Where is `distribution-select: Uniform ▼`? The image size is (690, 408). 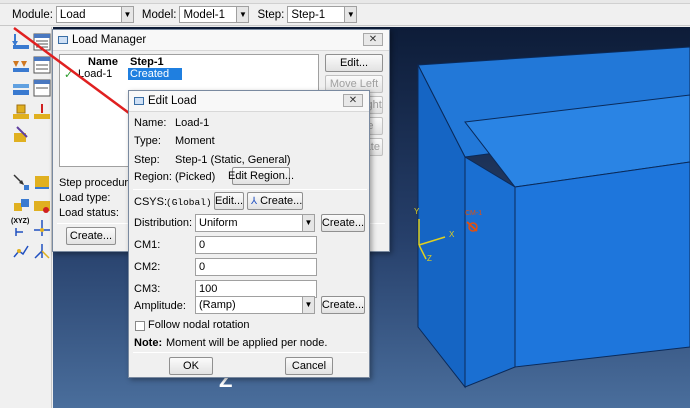 distribution-select: Uniform ▼ is located at coordinates (255, 223).